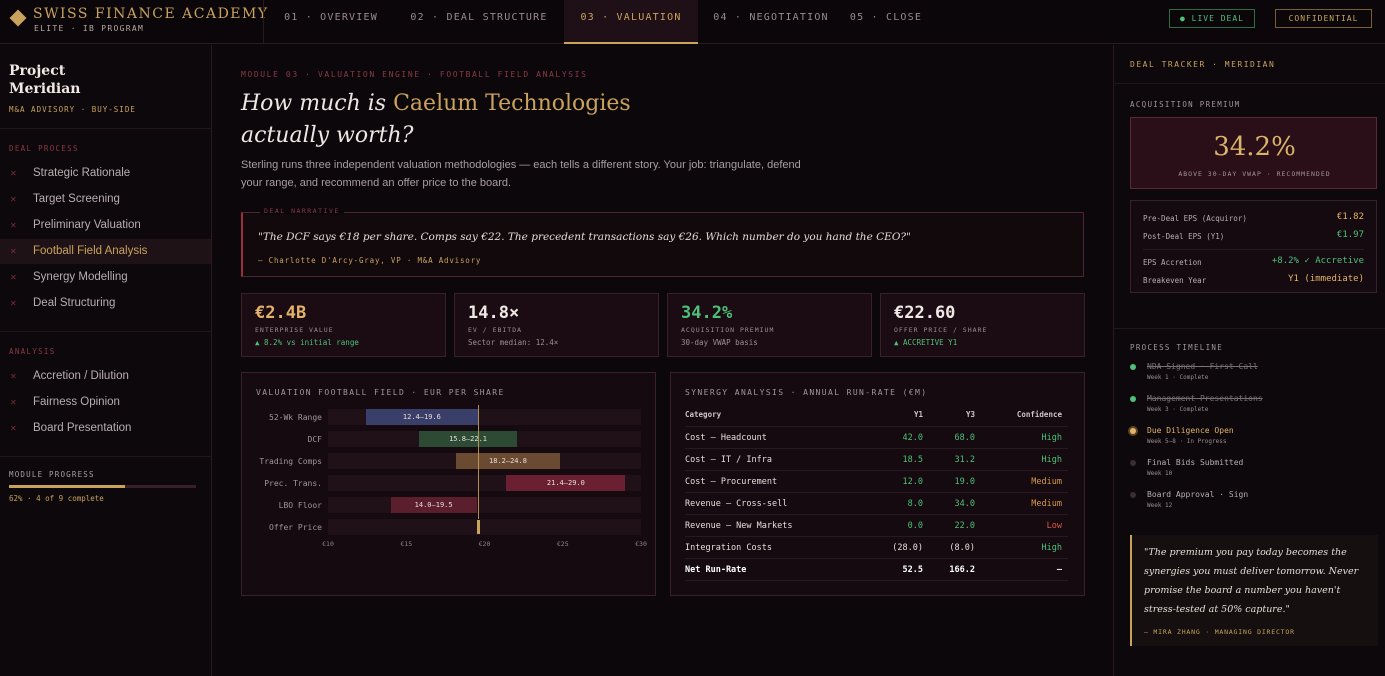  What do you see at coordinates (631, 22) in the screenshot?
I see `tab-valuation: 03 · VALUATION` at bounding box center [631, 22].